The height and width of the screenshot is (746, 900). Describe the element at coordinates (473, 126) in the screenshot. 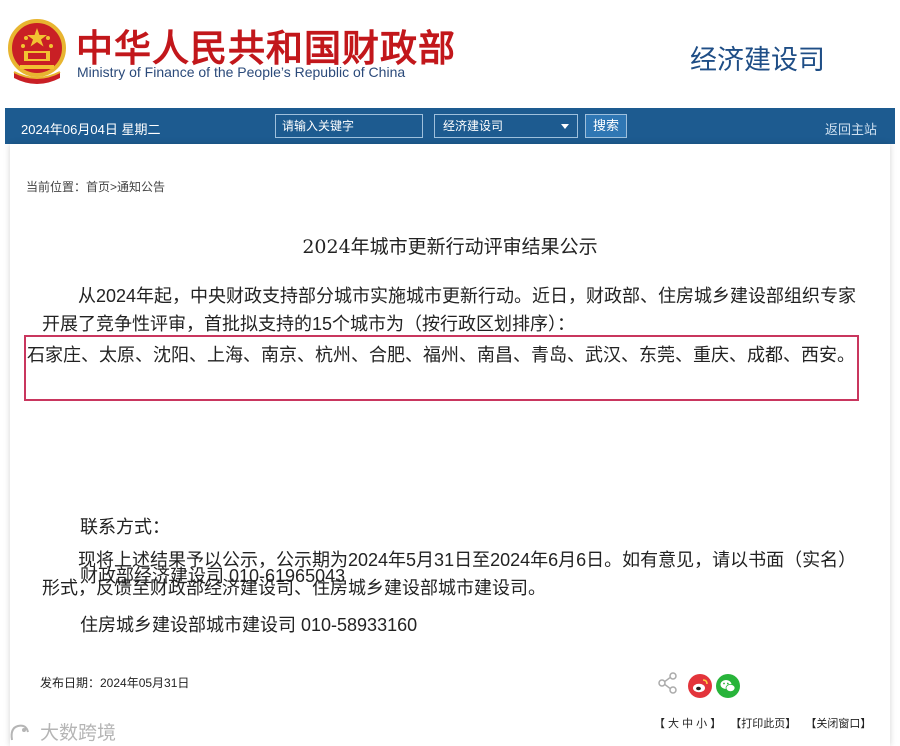

I see `search-scope-value: 经济建设司` at that location.